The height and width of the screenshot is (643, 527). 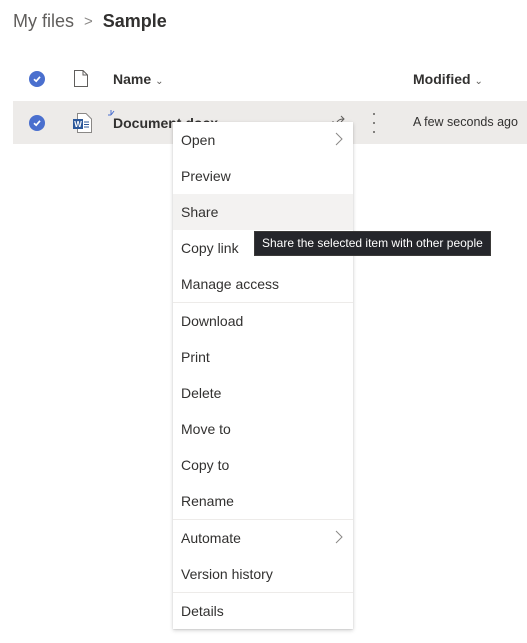 I want to click on menu-item-label: Version history, so click(x=227, y=574).